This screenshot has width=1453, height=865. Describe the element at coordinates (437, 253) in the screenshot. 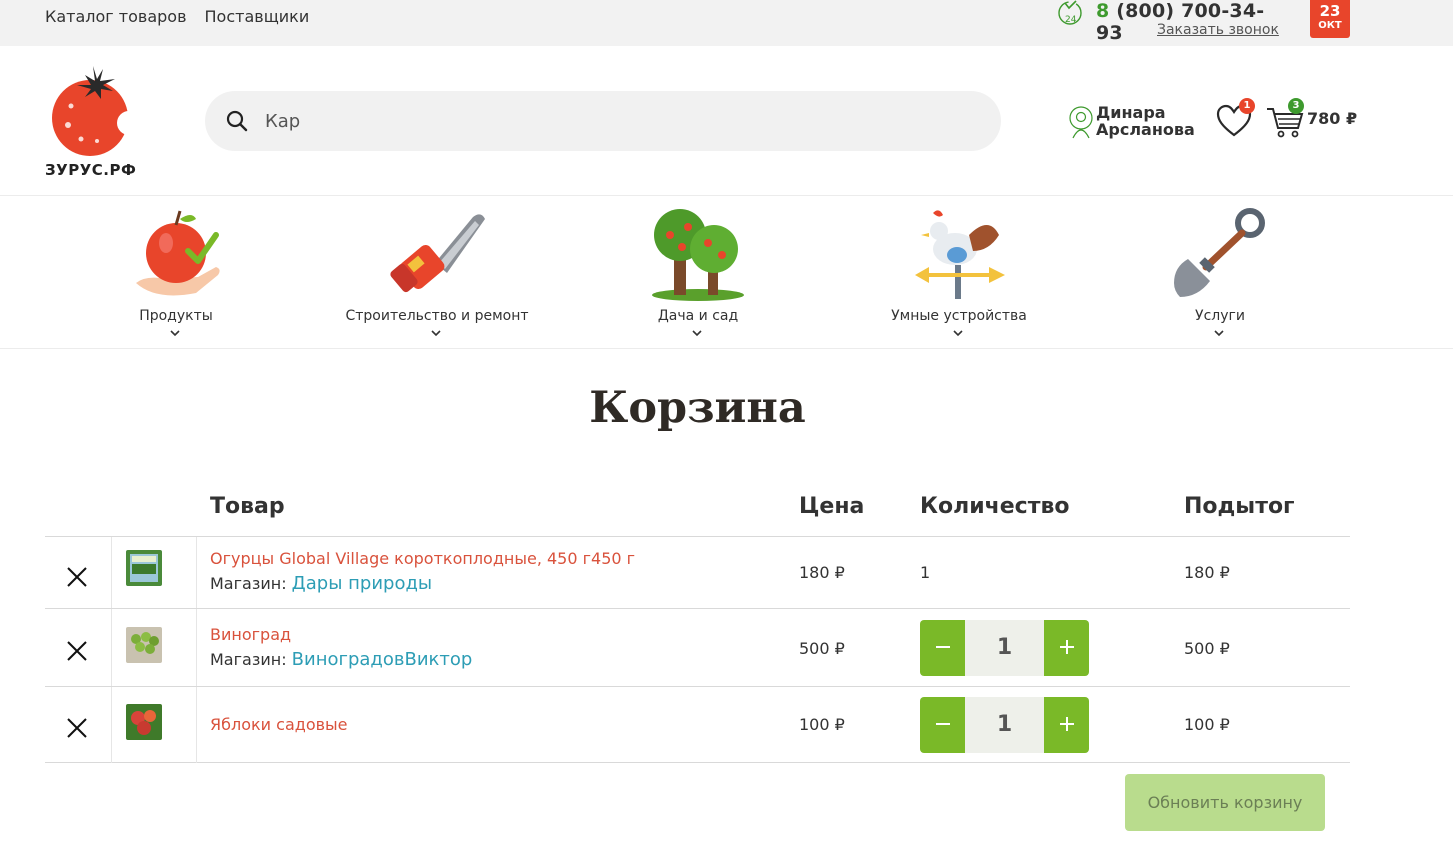

I see `chainsaw-icon` at that location.